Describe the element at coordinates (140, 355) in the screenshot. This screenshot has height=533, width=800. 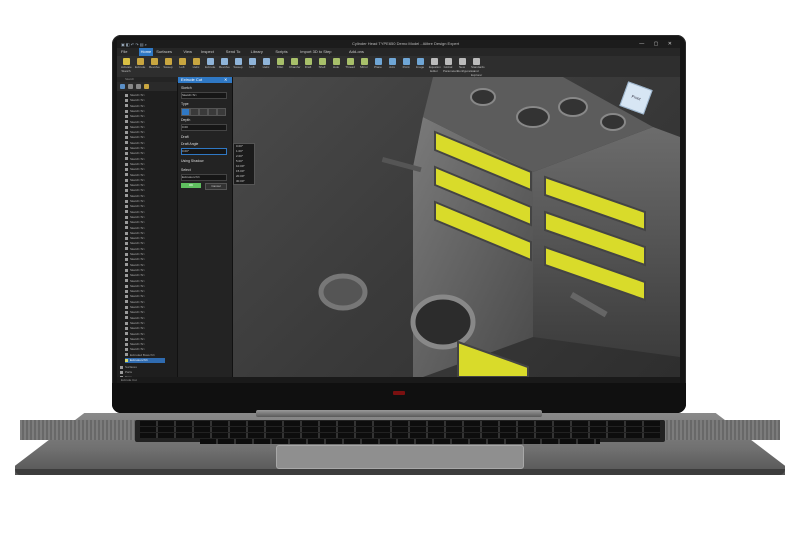
I see `tree-item: Extruded Boss<N>` at that location.